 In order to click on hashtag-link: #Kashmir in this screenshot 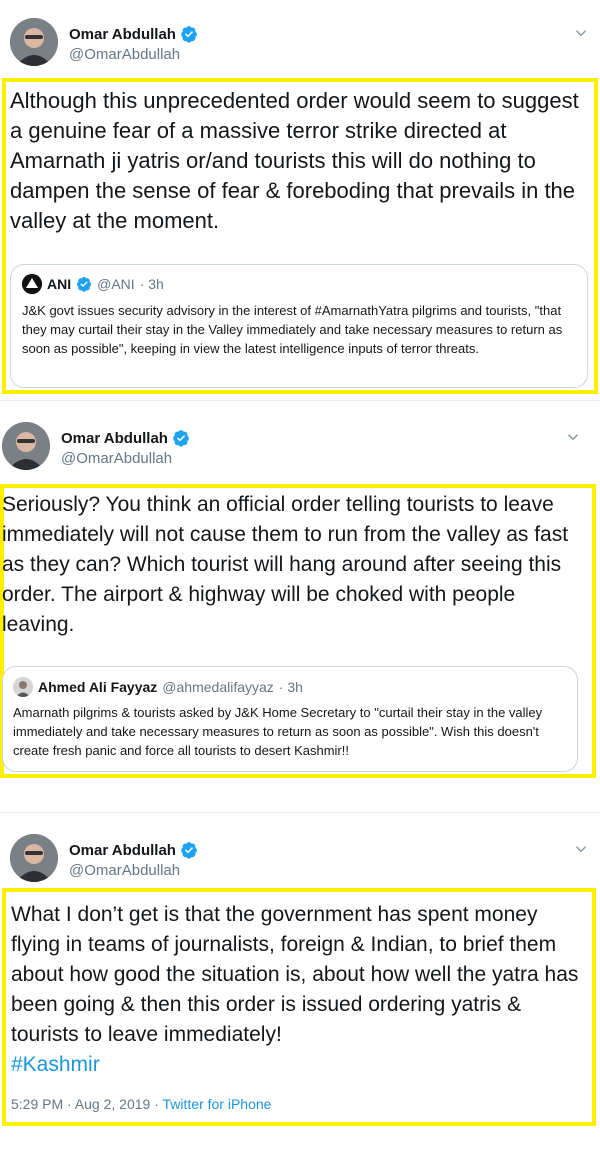, I will do `click(55, 1064)`.